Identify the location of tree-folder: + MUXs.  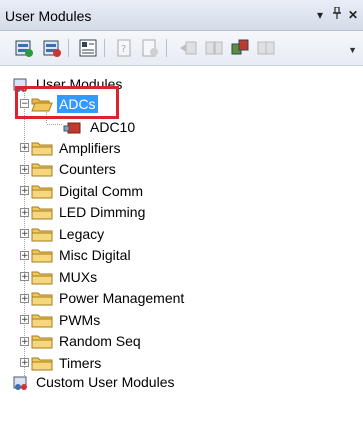
(59, 276).